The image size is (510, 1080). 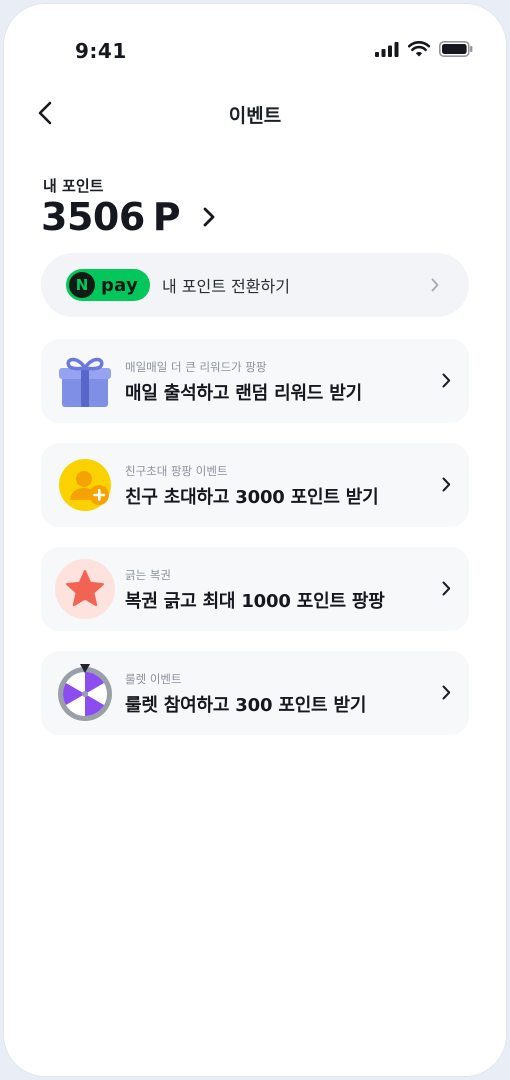 What do you see at coordinates (255, 601) in the screenshot?
I see `event-title: 복권 긁고 최대 1000 포인트 팡팡` at bounding box center [255, 601].